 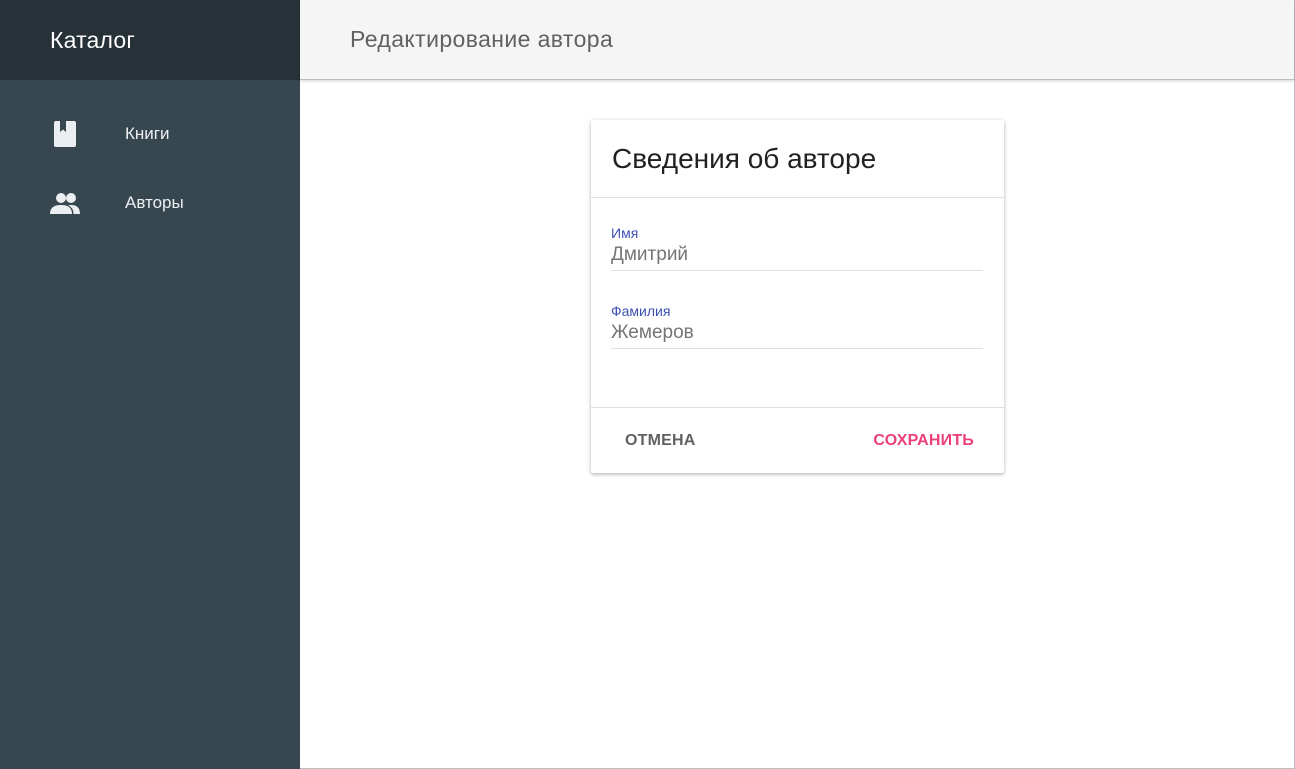 I want to click on sidebar-item-label: Книги, so click(x=147, y=133).